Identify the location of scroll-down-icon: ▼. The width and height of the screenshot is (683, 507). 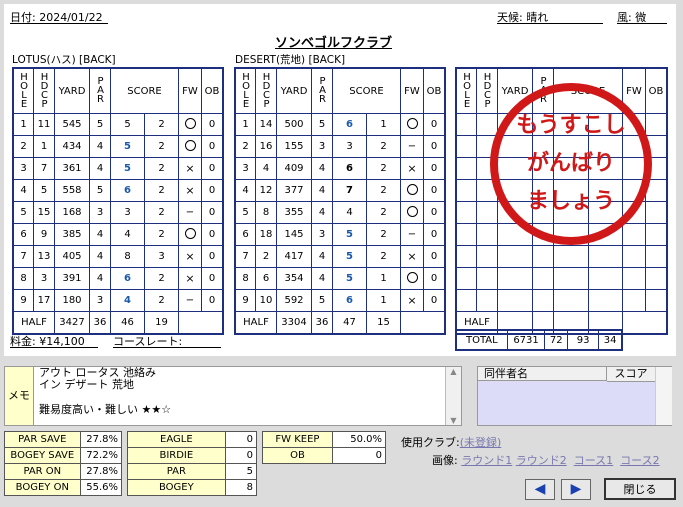
(453, 420).